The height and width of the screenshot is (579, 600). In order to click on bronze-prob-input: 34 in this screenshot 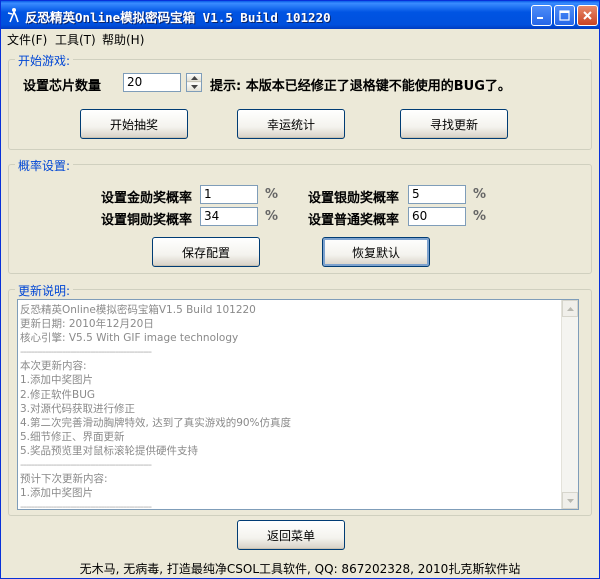, I will do `click(229, 216)`.